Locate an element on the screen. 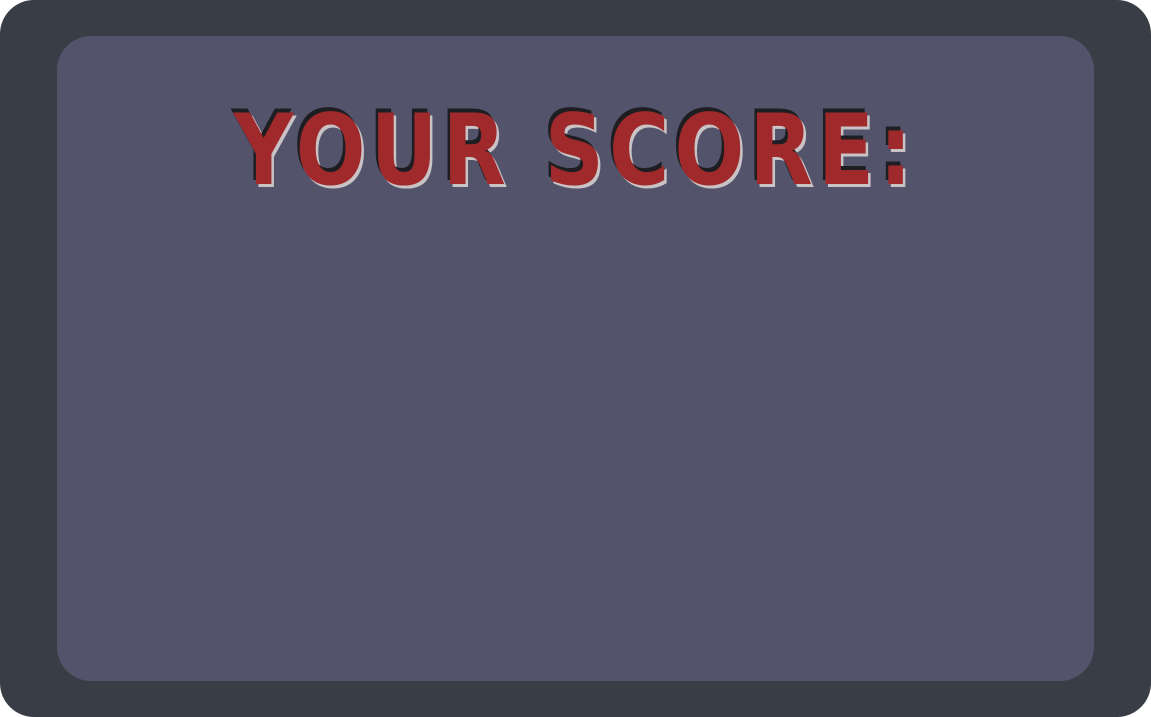 The height and width of the screenshot is (717, 1151). score-title: YOUR SCORE: is located at coordinates (575, 151).